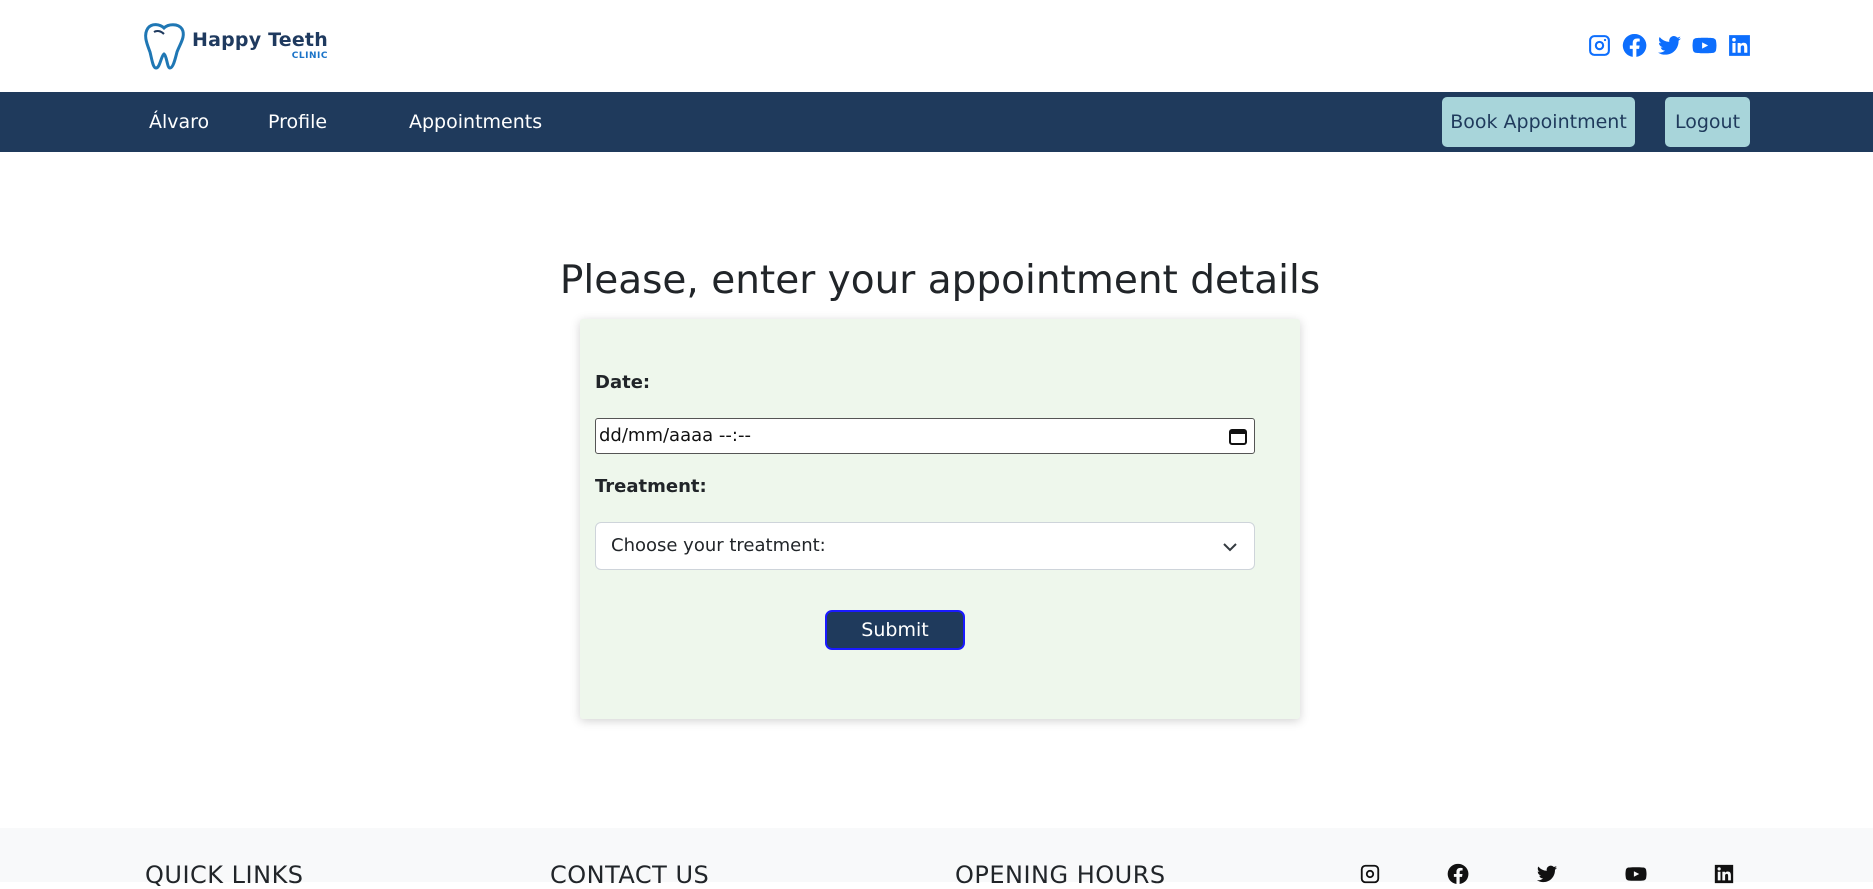 This screenshot has height=889, width=1873. Describe the element at coordinates (651, 486) in the screenshot. I see `treatment-label: Treatment:` at that location.